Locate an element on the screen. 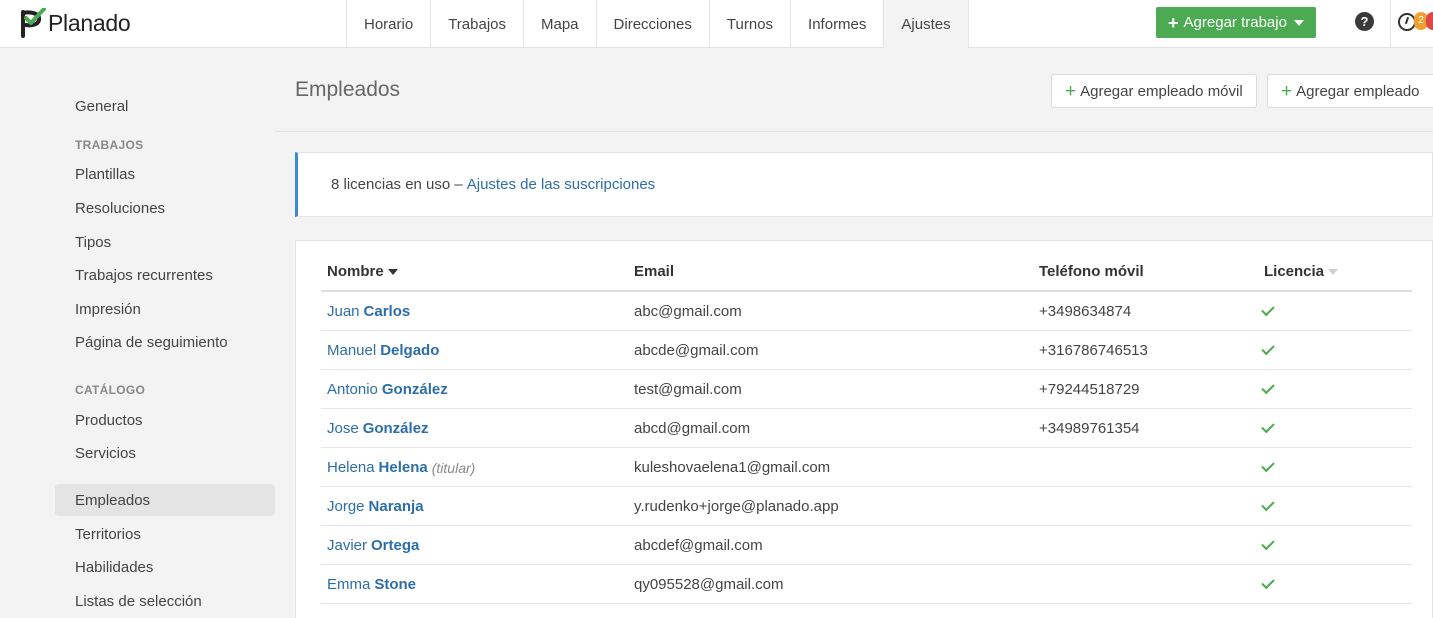 The image size is (1433, 618). employee-email: abcd@gmail.com is located at coordinates (692, 428).